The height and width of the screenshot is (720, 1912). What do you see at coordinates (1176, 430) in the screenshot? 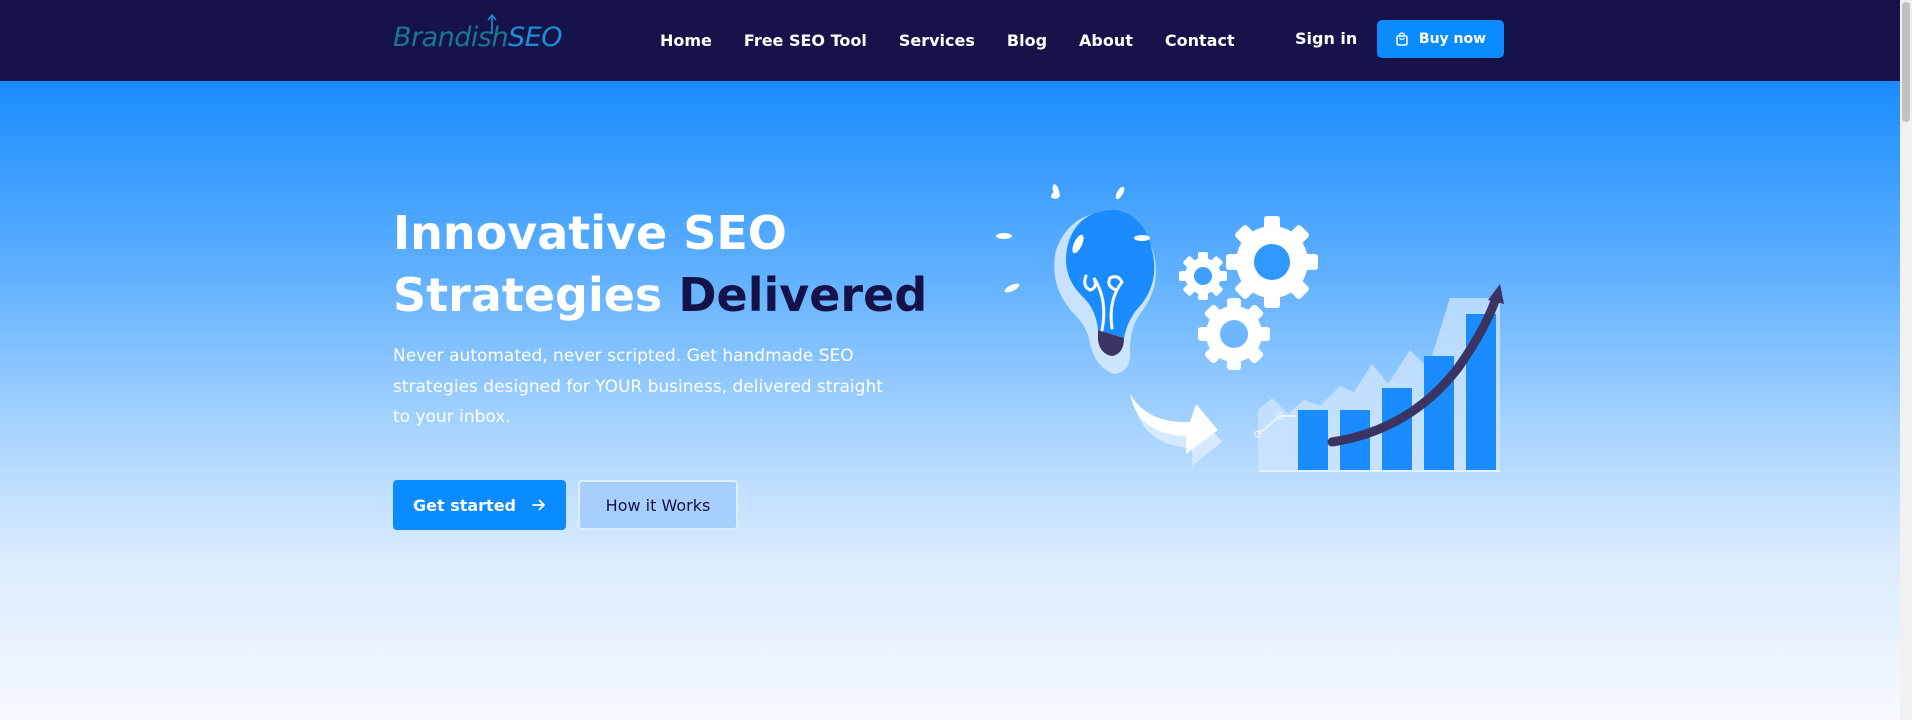
I see `curved-arrow-icon` at bounding box center [1176, 430].